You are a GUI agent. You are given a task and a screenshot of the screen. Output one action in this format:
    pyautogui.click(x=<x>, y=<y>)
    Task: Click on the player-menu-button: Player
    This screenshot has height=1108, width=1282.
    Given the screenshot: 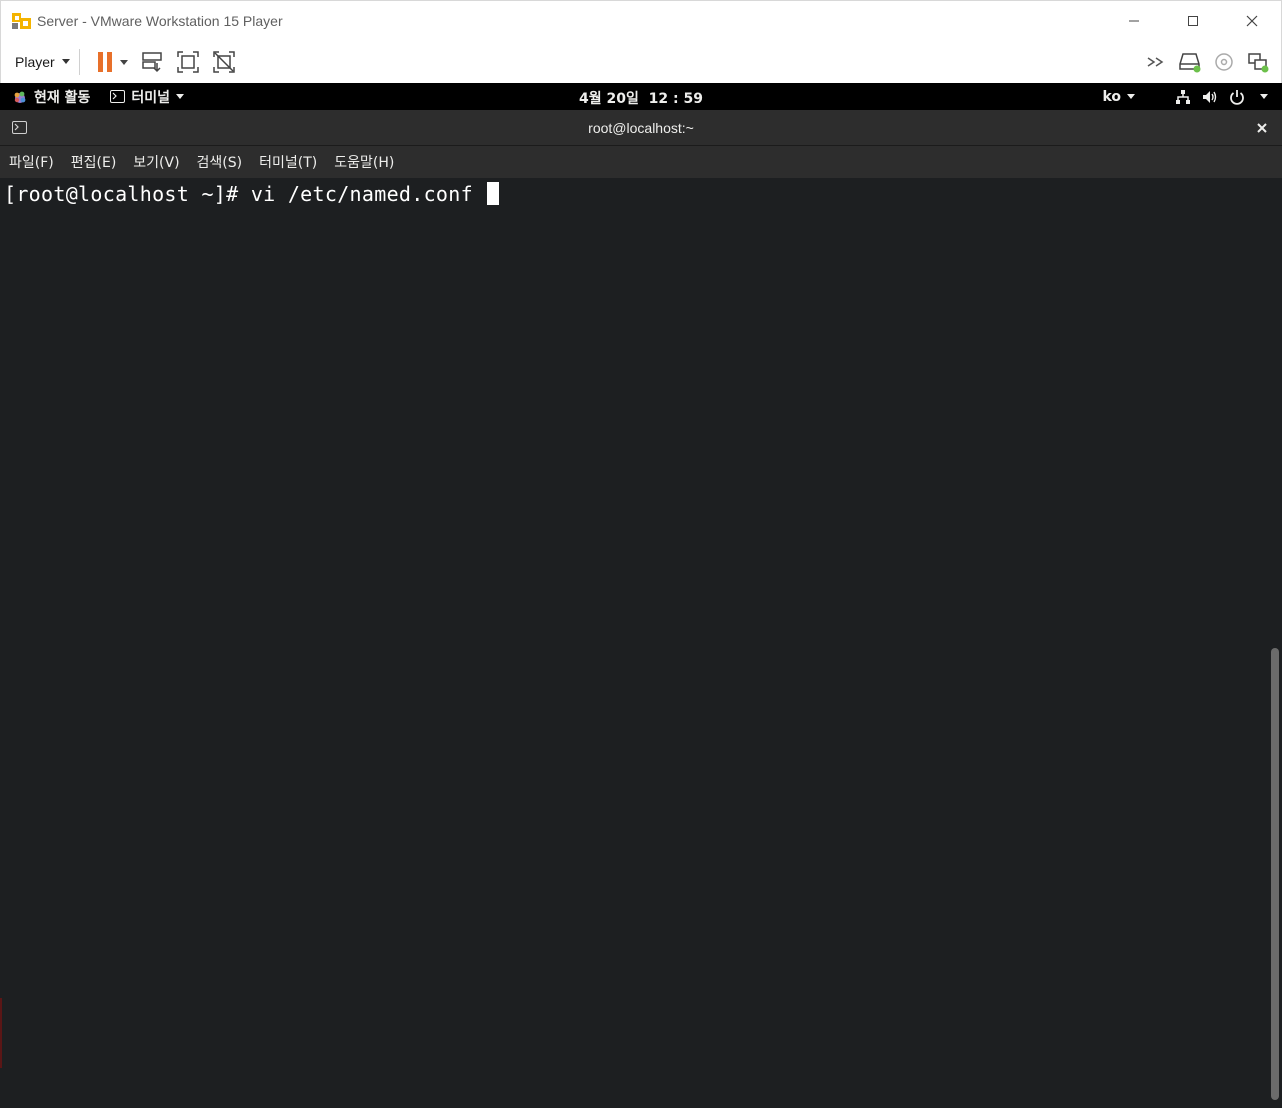 What is the action you would take?
    pyautogui.click(x=42, y=62)
    